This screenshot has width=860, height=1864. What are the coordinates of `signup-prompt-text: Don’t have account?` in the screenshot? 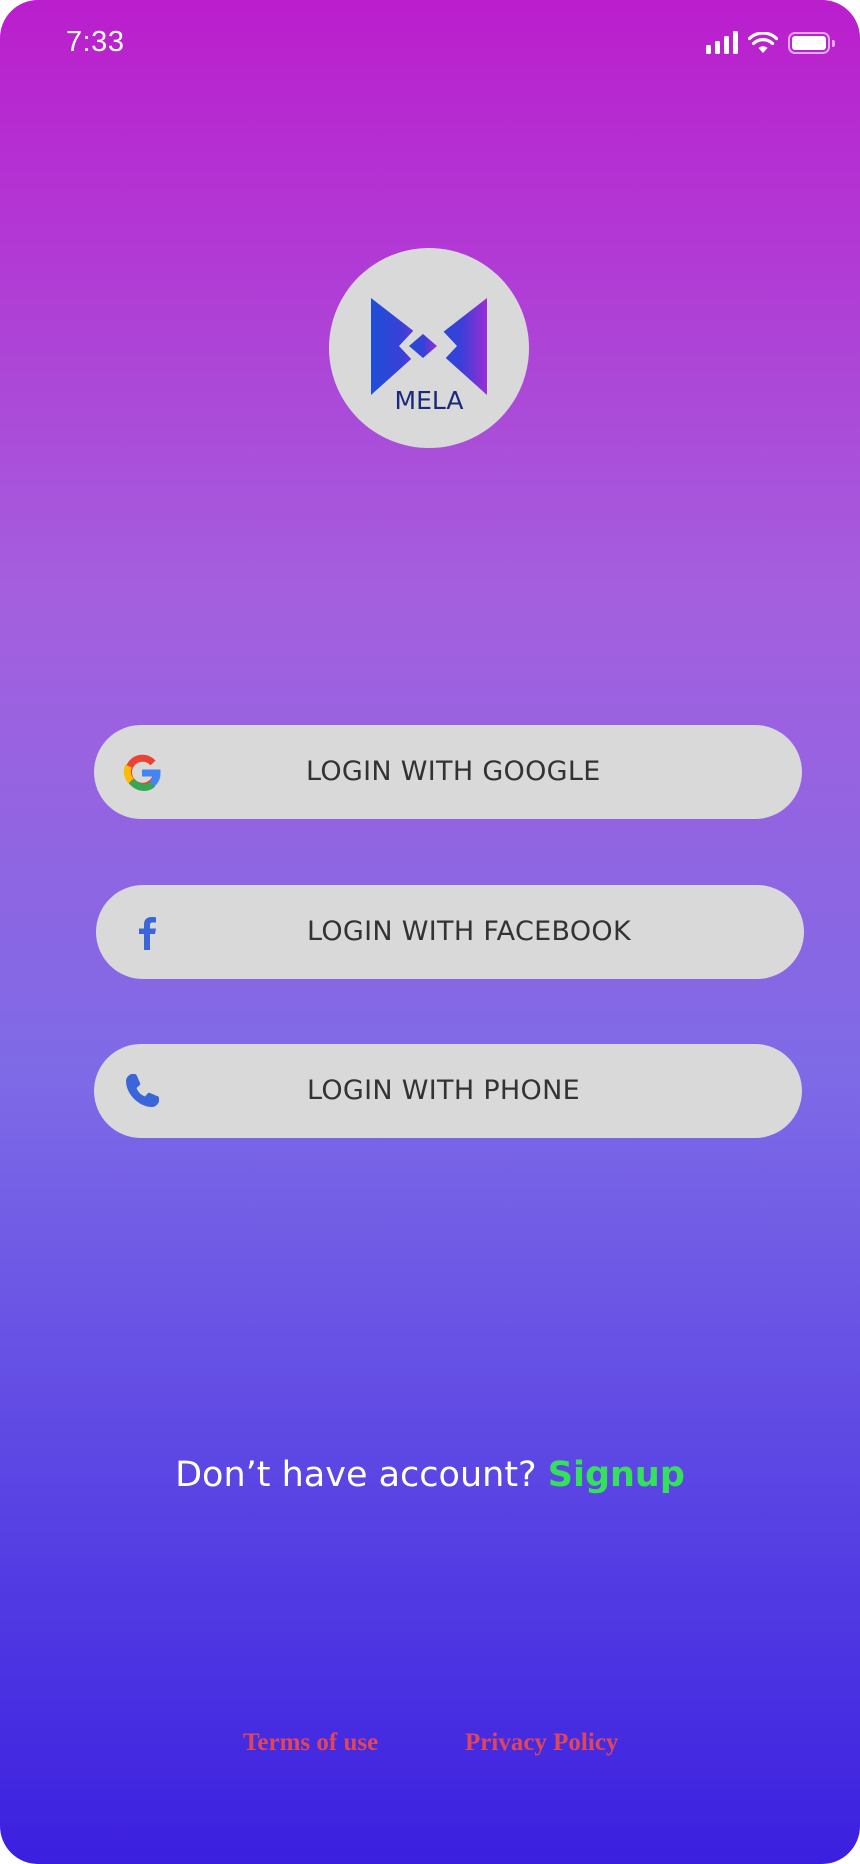 It's located at (361, 1475).